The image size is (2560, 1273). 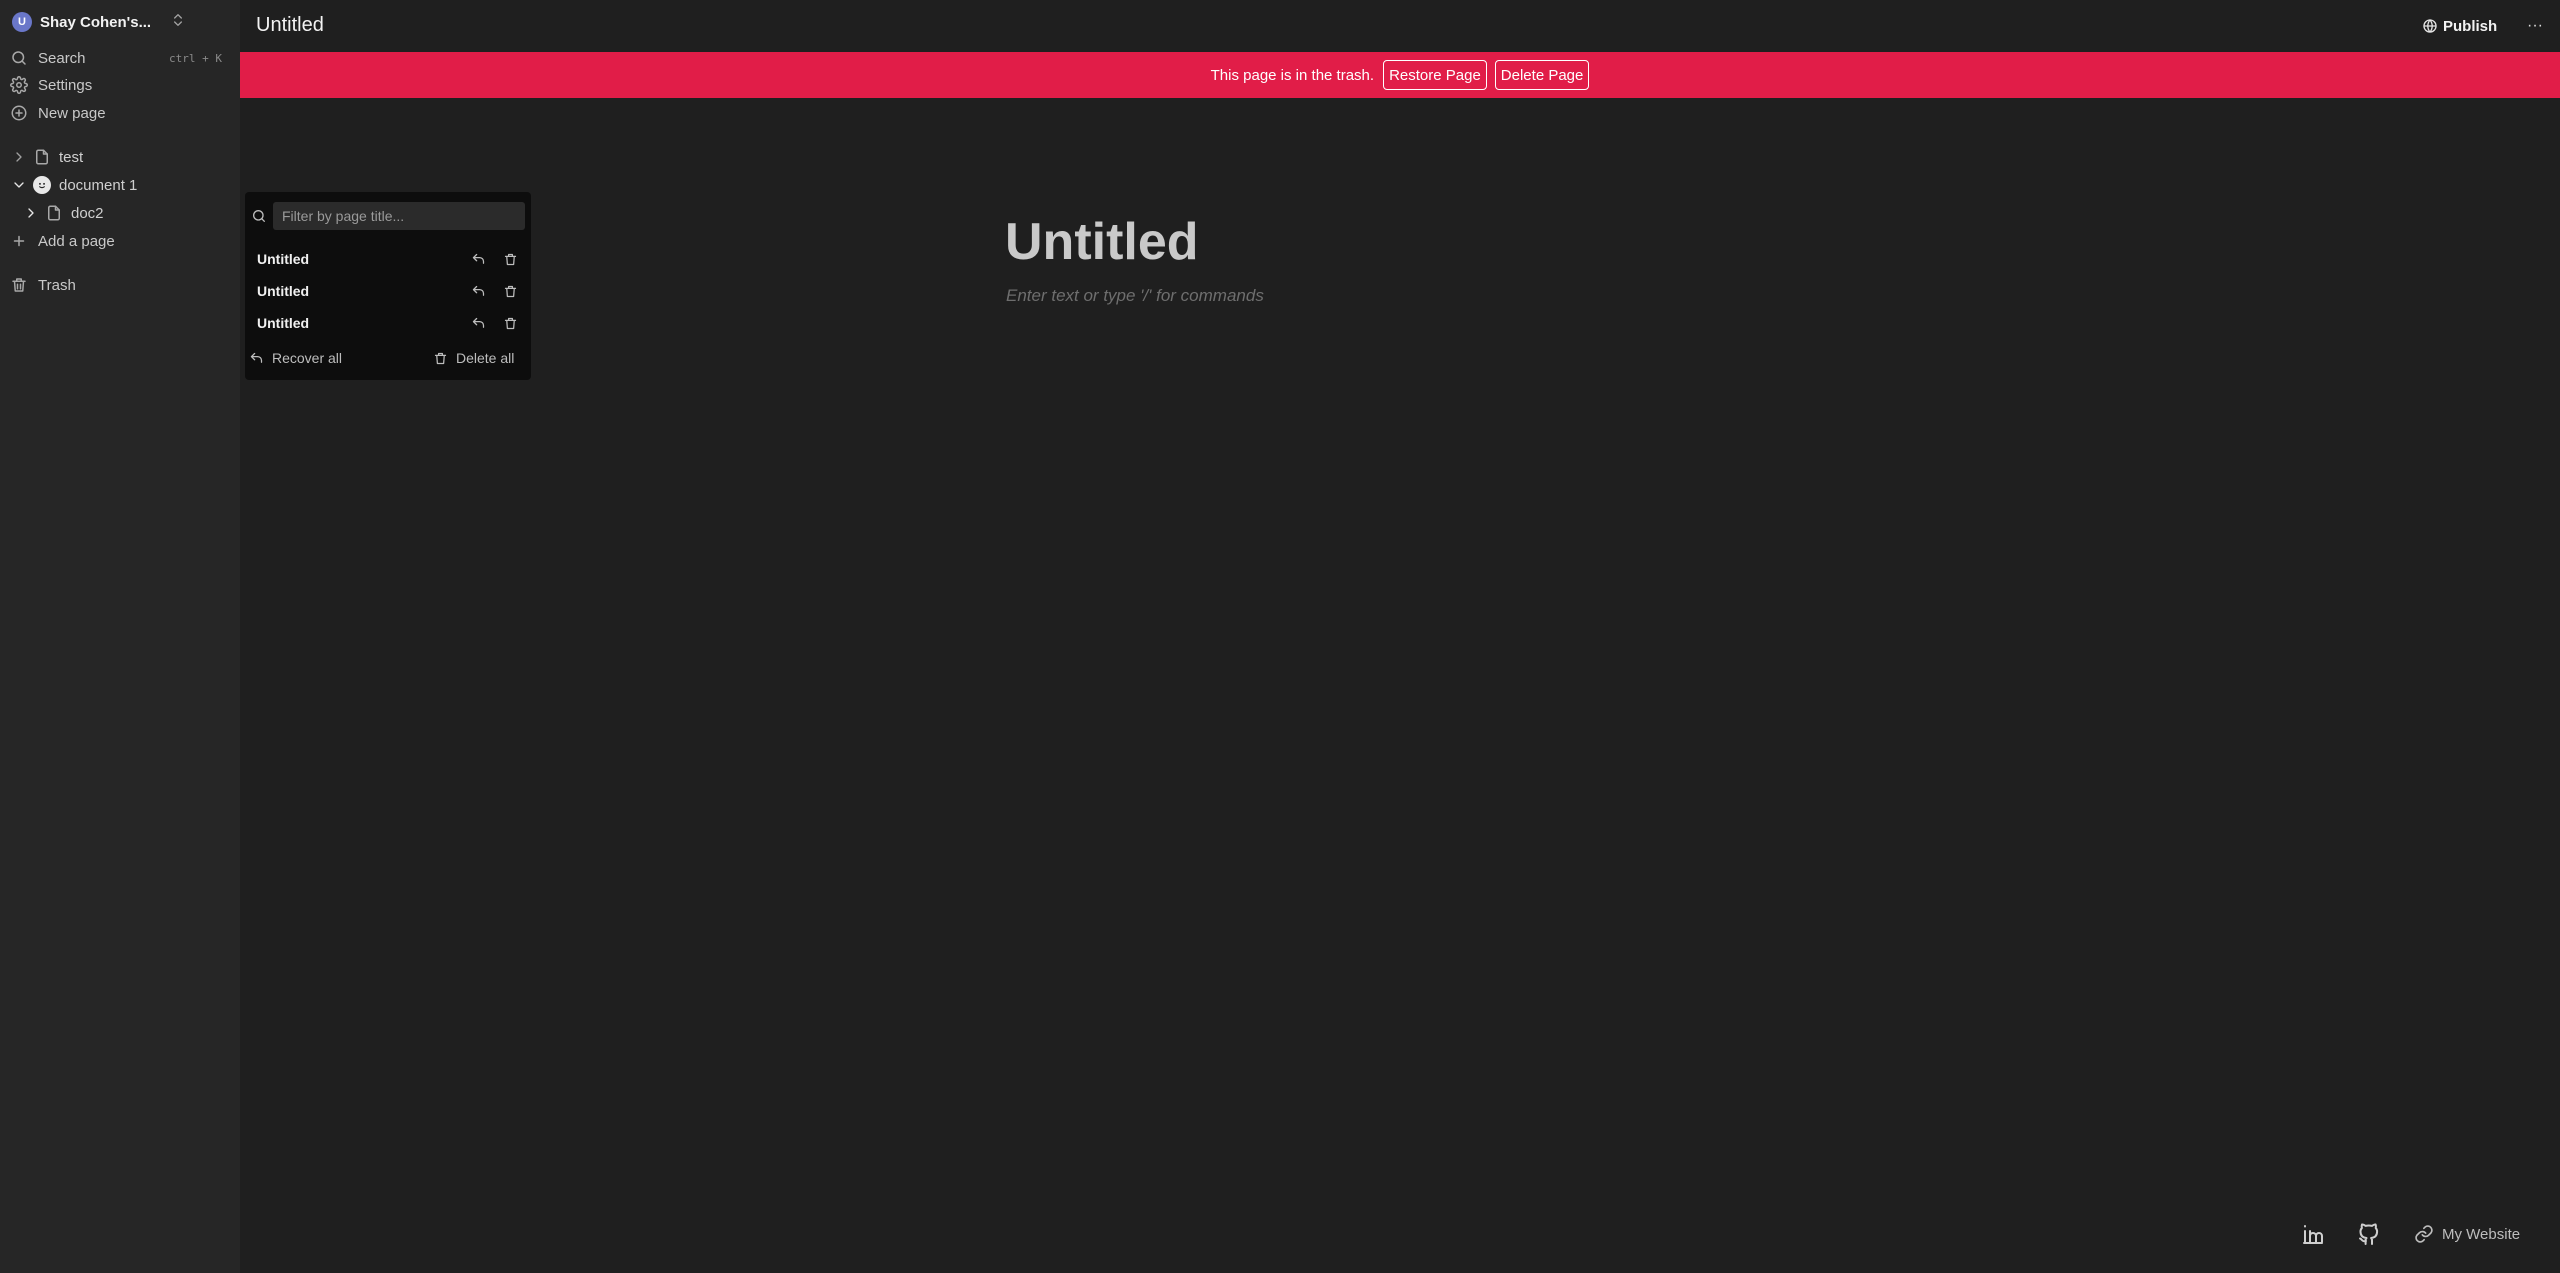 What do you see at coordinates (19, 241) in the screenshot?
I see `plus-icon` at bounding box center [19, 241].